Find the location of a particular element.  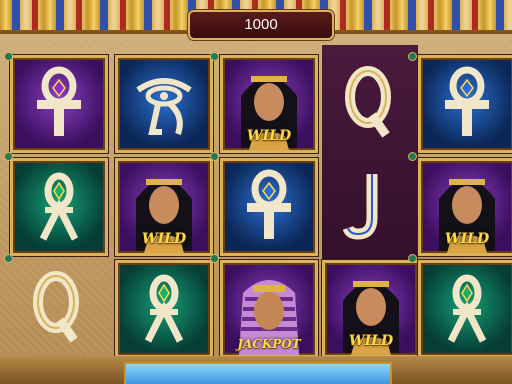

letter-j-icon is located at coordinates (360, 207).